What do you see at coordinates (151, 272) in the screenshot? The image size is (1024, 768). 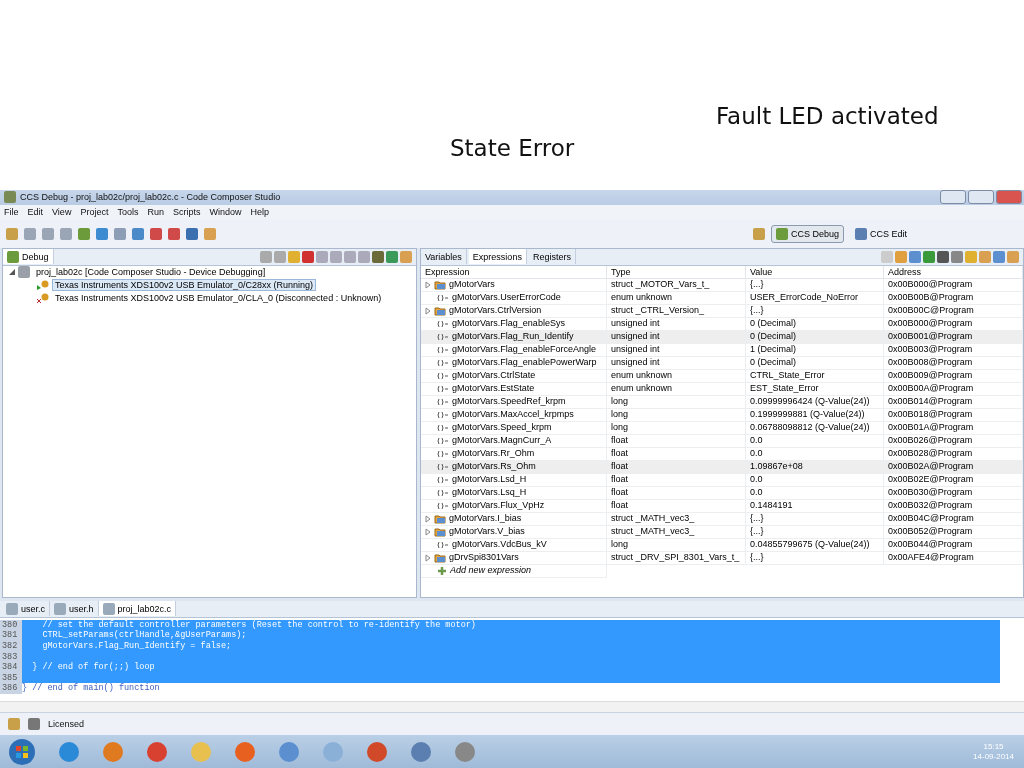 I see `tree-item: proj_lab02c [Code Composer Studio - Device Debugging]` at bounding box center [151, 272].